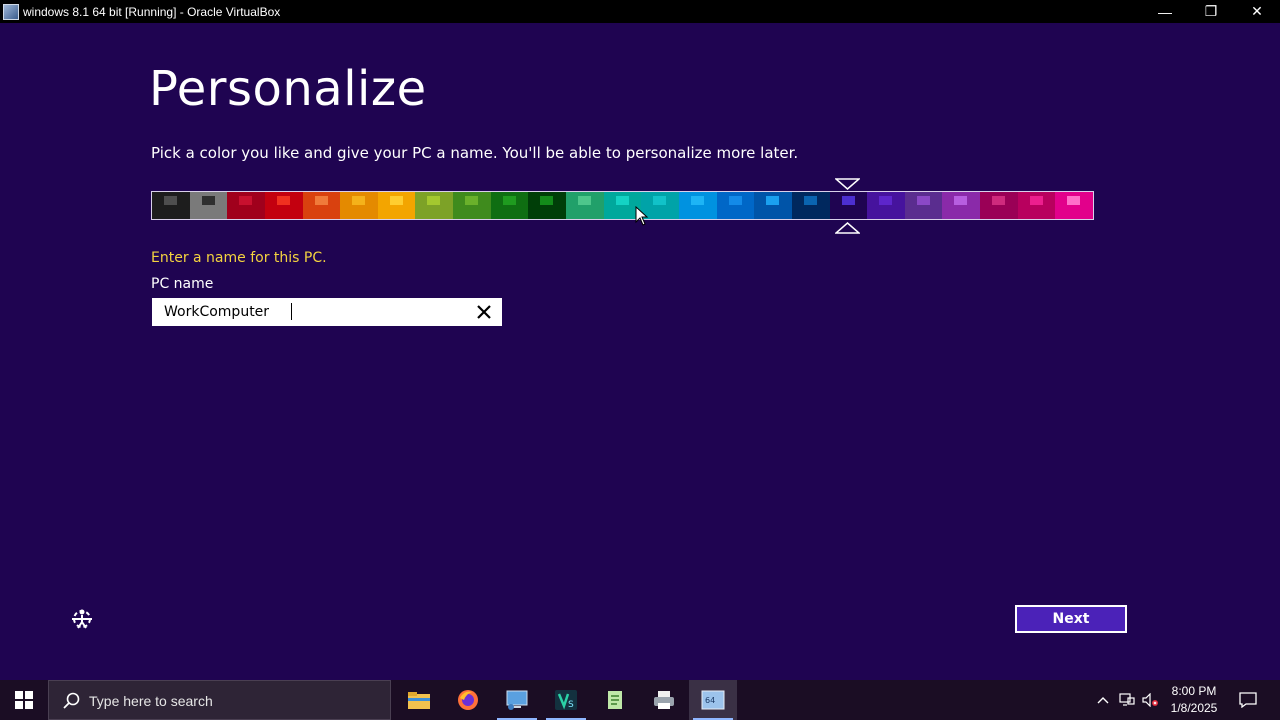 This screenshot has width=1280, height=720. What do you see at coordinates (1165, 11) in the screenshot?
I see `minimize-button: —` at bounding box center [1165, 11].